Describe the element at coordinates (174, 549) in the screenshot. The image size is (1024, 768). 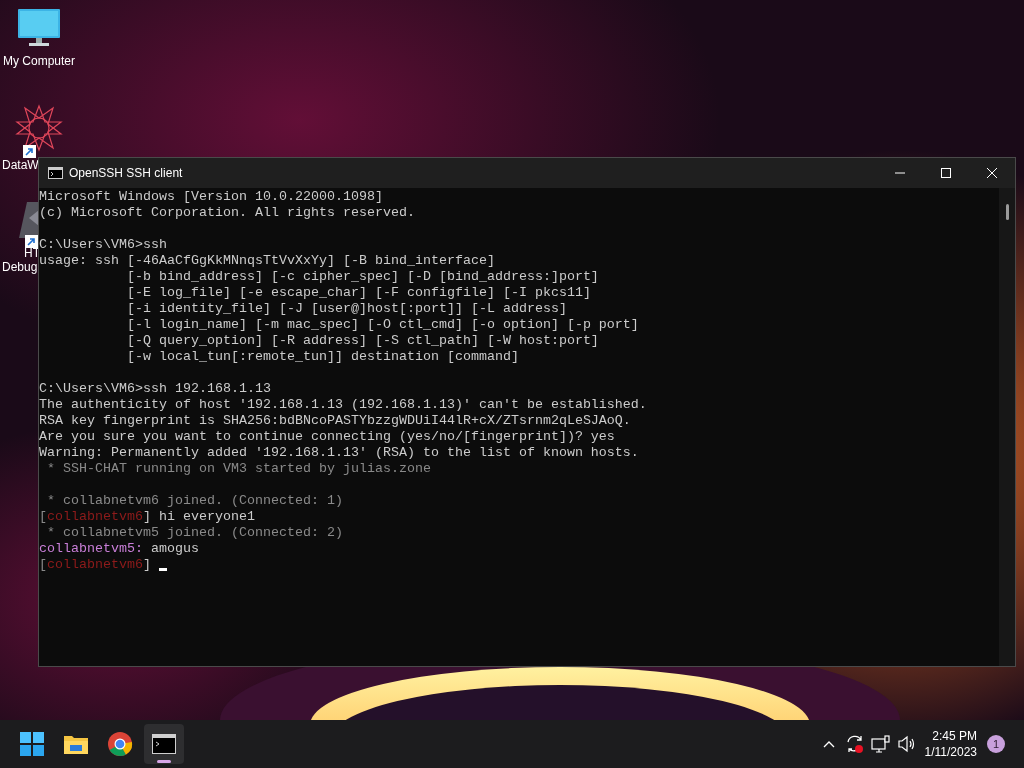
I see `terminal-text: amogus` at that location.